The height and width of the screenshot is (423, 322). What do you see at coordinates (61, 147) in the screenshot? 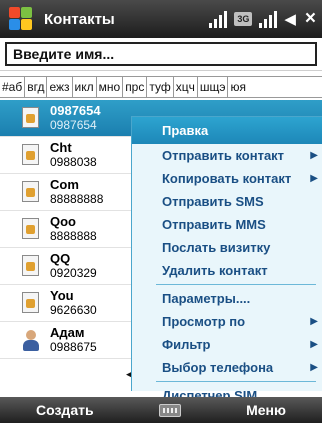
I see `contact-name: Cht` at bounding box center [61, 147].